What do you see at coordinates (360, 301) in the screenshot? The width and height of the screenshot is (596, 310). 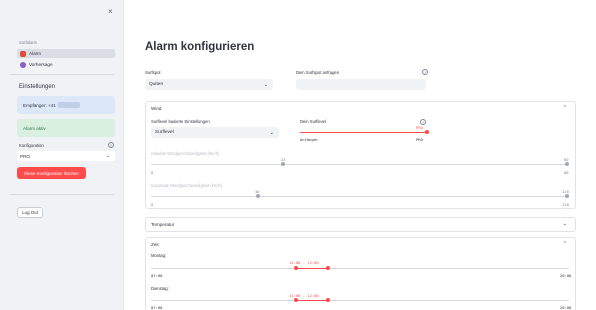 I see `tuesday-track` at bounding box center [360, 301].